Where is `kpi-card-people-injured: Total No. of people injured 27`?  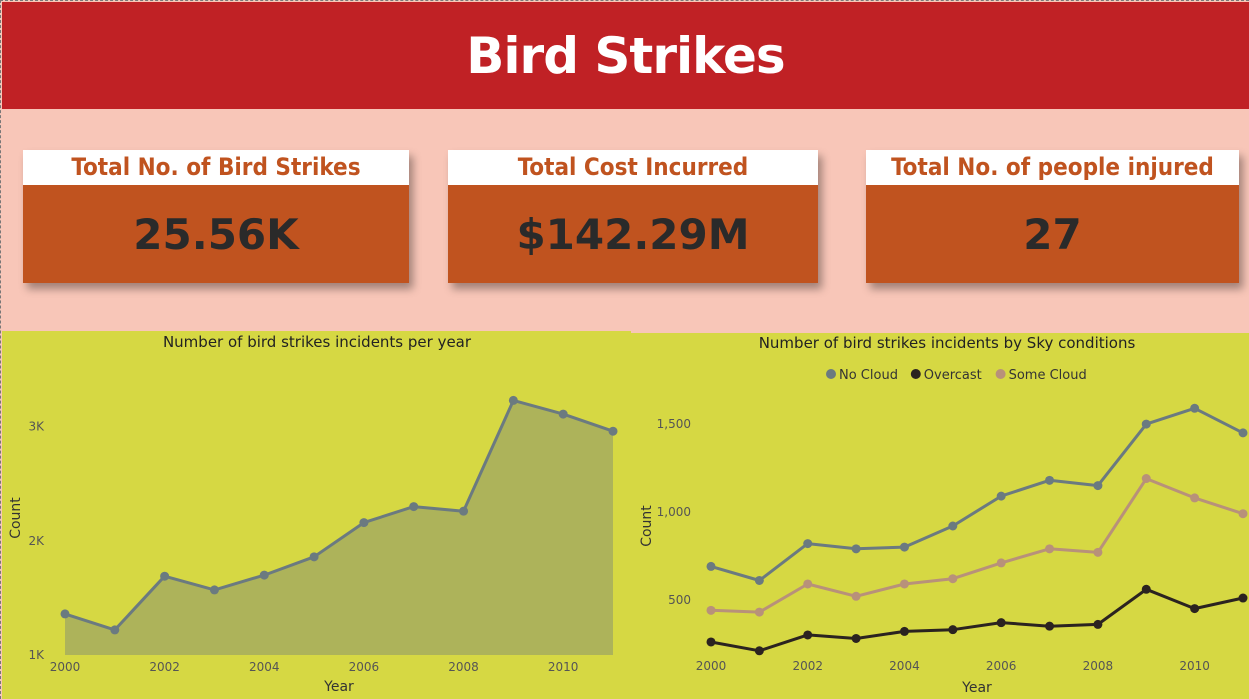 kpi-card-people-injured: Total No. of people injured 27 is located at coordinates (1052, 216).